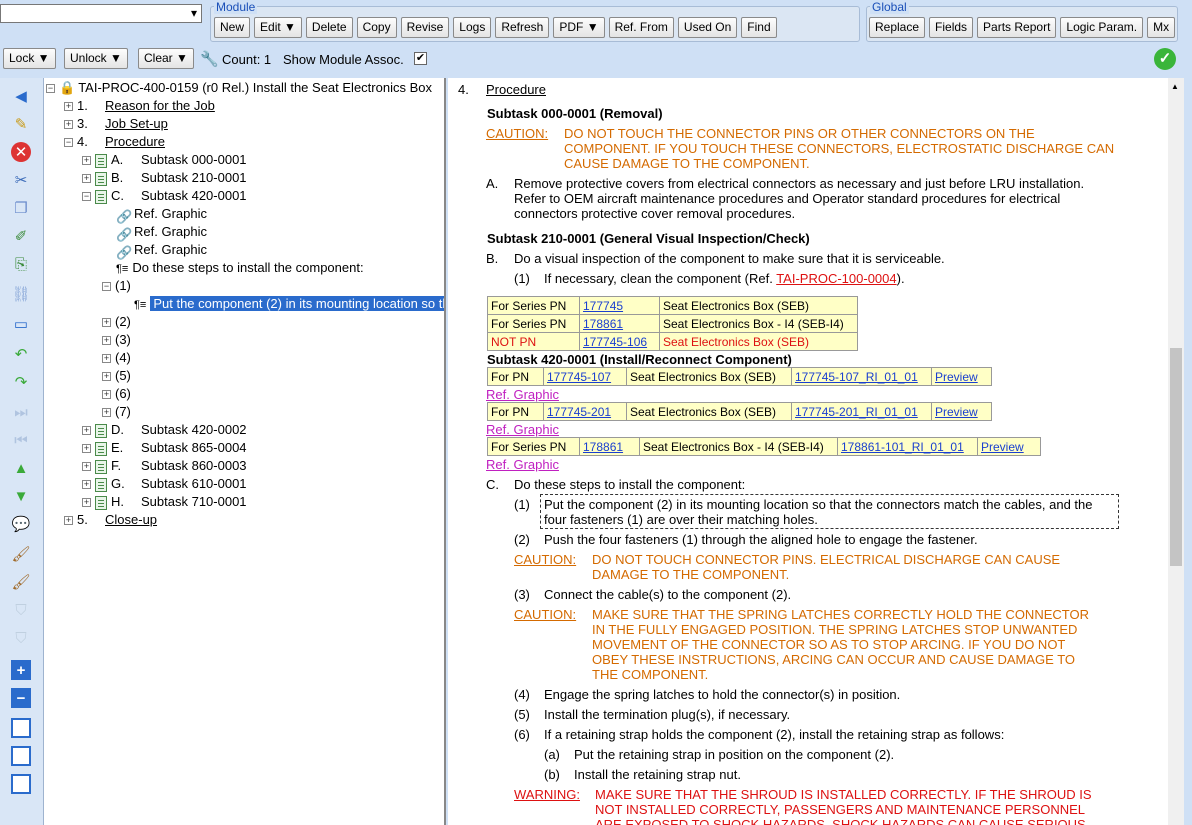  Describe the element at coordinates (21, 294) in the screenshot. I see `link-icon: ⛓` at that location.